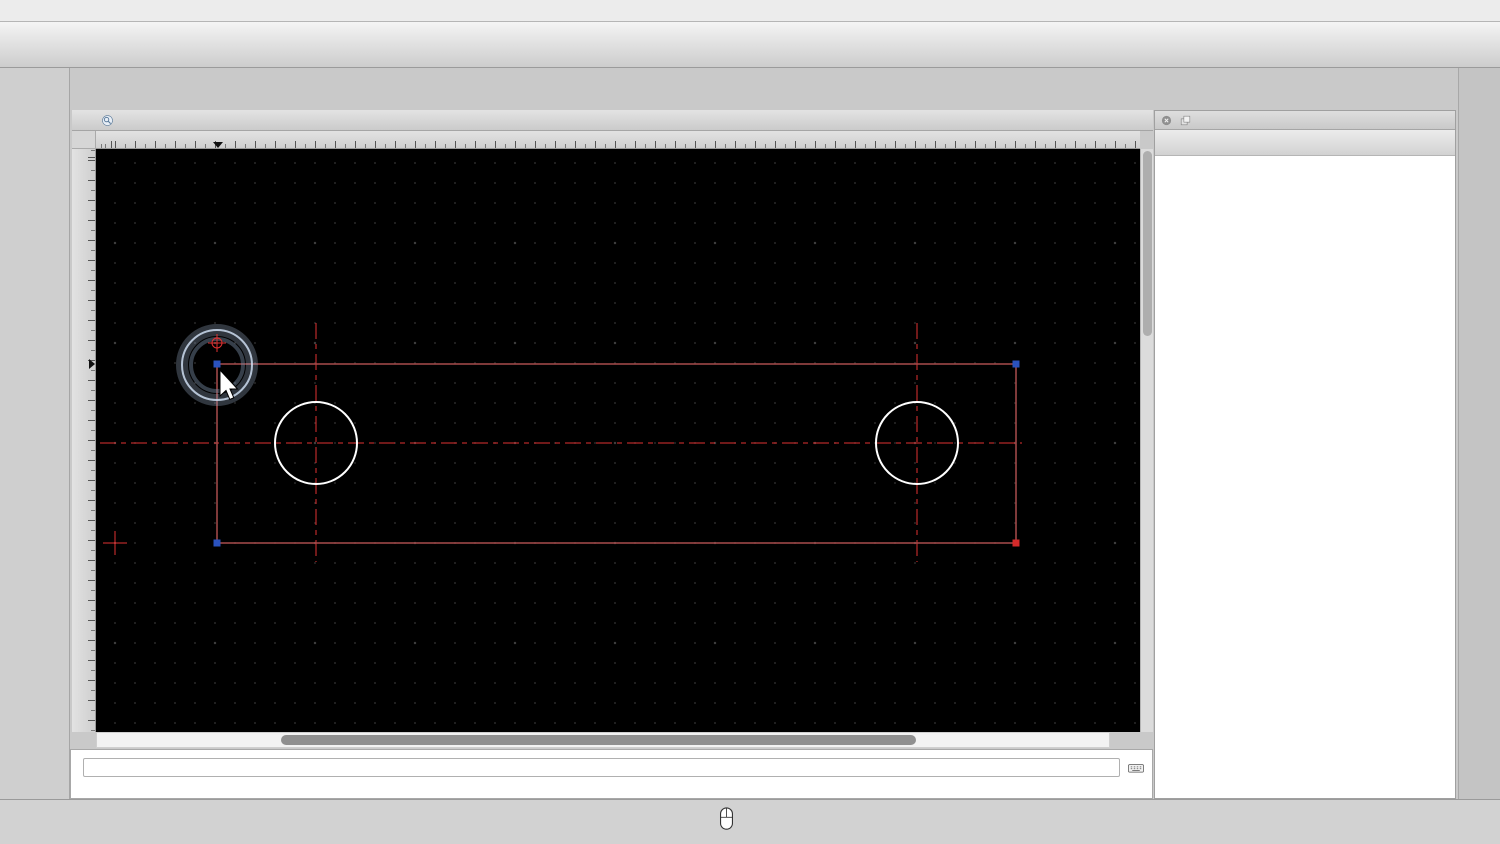 The height and width of the screenshot is (844, 1500). Describe the element at coordinates (107, 120) in the screenshot. I see `document-icon` at that location.